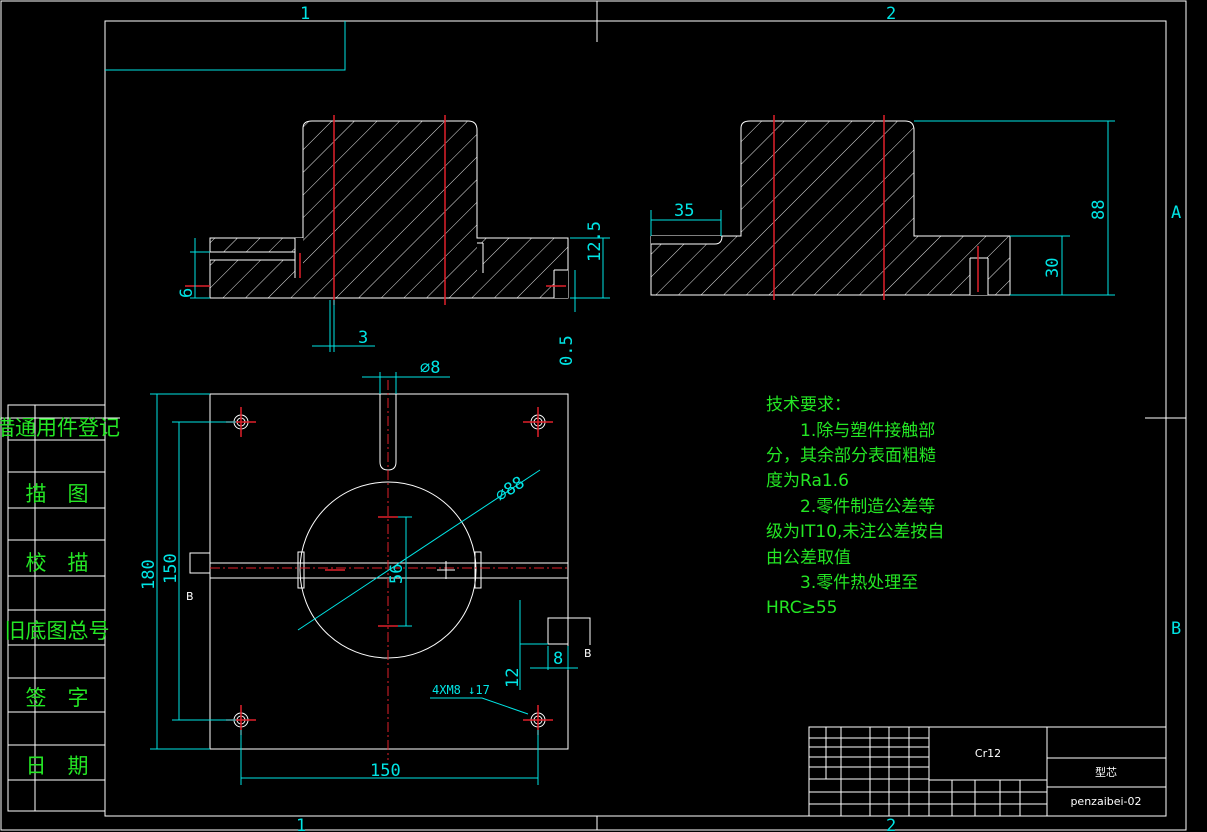  What do you see at coordinates (1176, 629) in the screenshot?
I see `zone-label-B: B` at bounding box center [1176, 629].